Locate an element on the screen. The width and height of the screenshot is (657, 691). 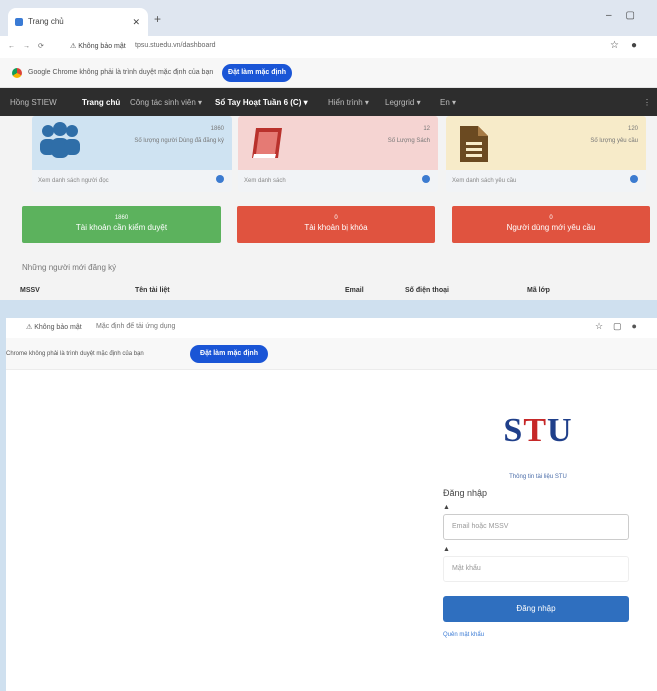
card-requests-top: 120 Số lượng yêu cầu is located at coordinates (546, 143).